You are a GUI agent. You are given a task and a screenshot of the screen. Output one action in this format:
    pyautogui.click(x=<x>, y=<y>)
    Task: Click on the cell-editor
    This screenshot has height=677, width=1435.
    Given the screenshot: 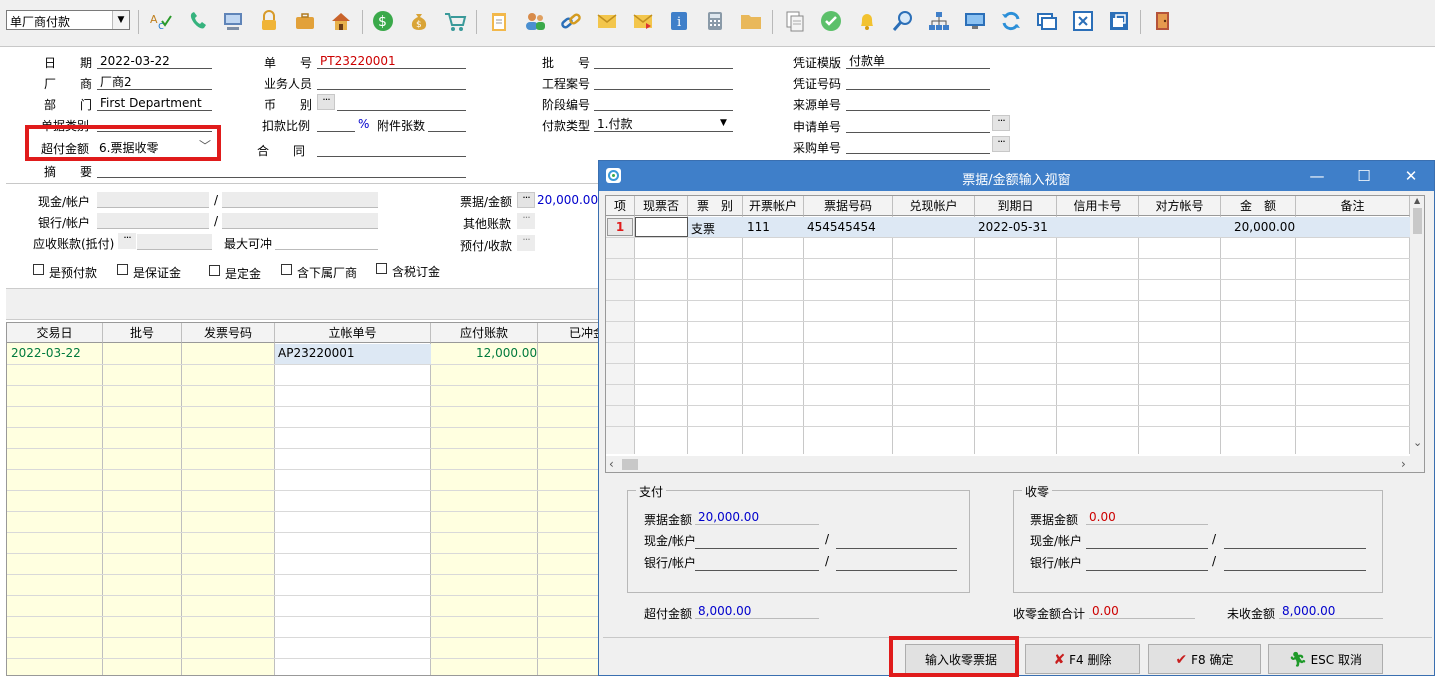 What is the action you would take?
    pyautogui.click(x=661, y=227)
    